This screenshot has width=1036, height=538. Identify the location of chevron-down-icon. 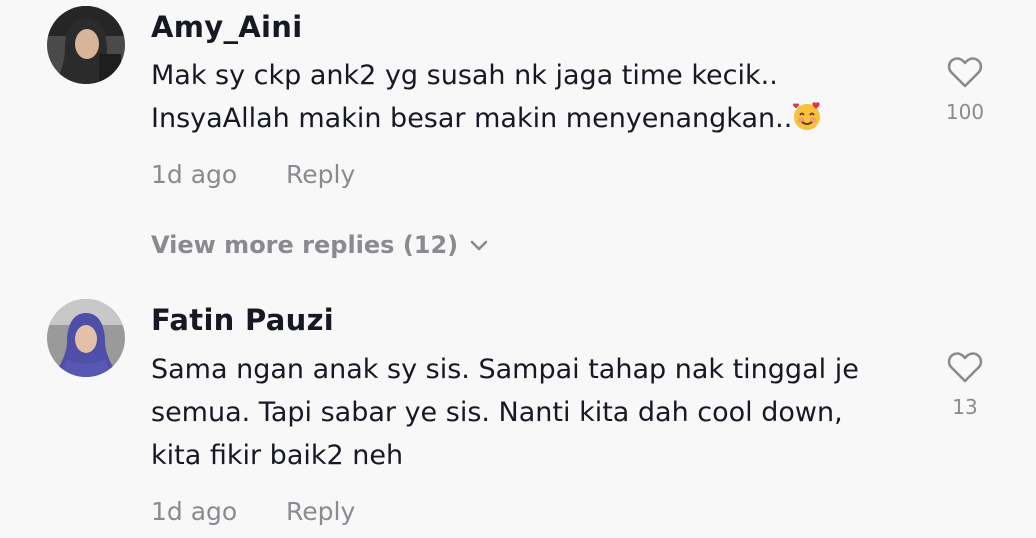
(479, 245).